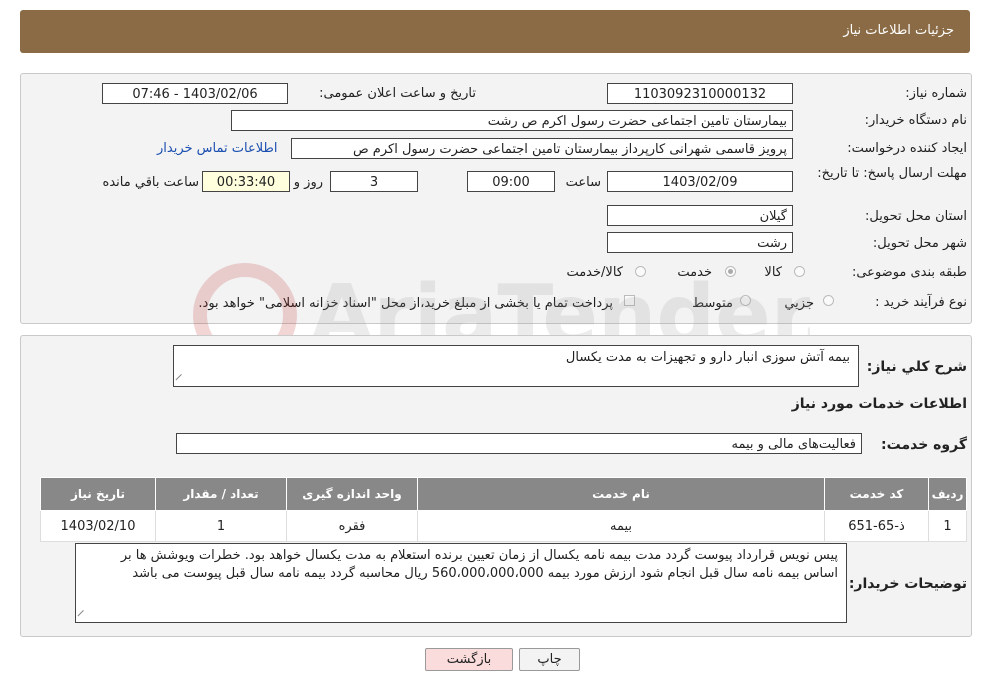  I want to click on remaining-label: ساعت باقي مانده, so click(150, 182).